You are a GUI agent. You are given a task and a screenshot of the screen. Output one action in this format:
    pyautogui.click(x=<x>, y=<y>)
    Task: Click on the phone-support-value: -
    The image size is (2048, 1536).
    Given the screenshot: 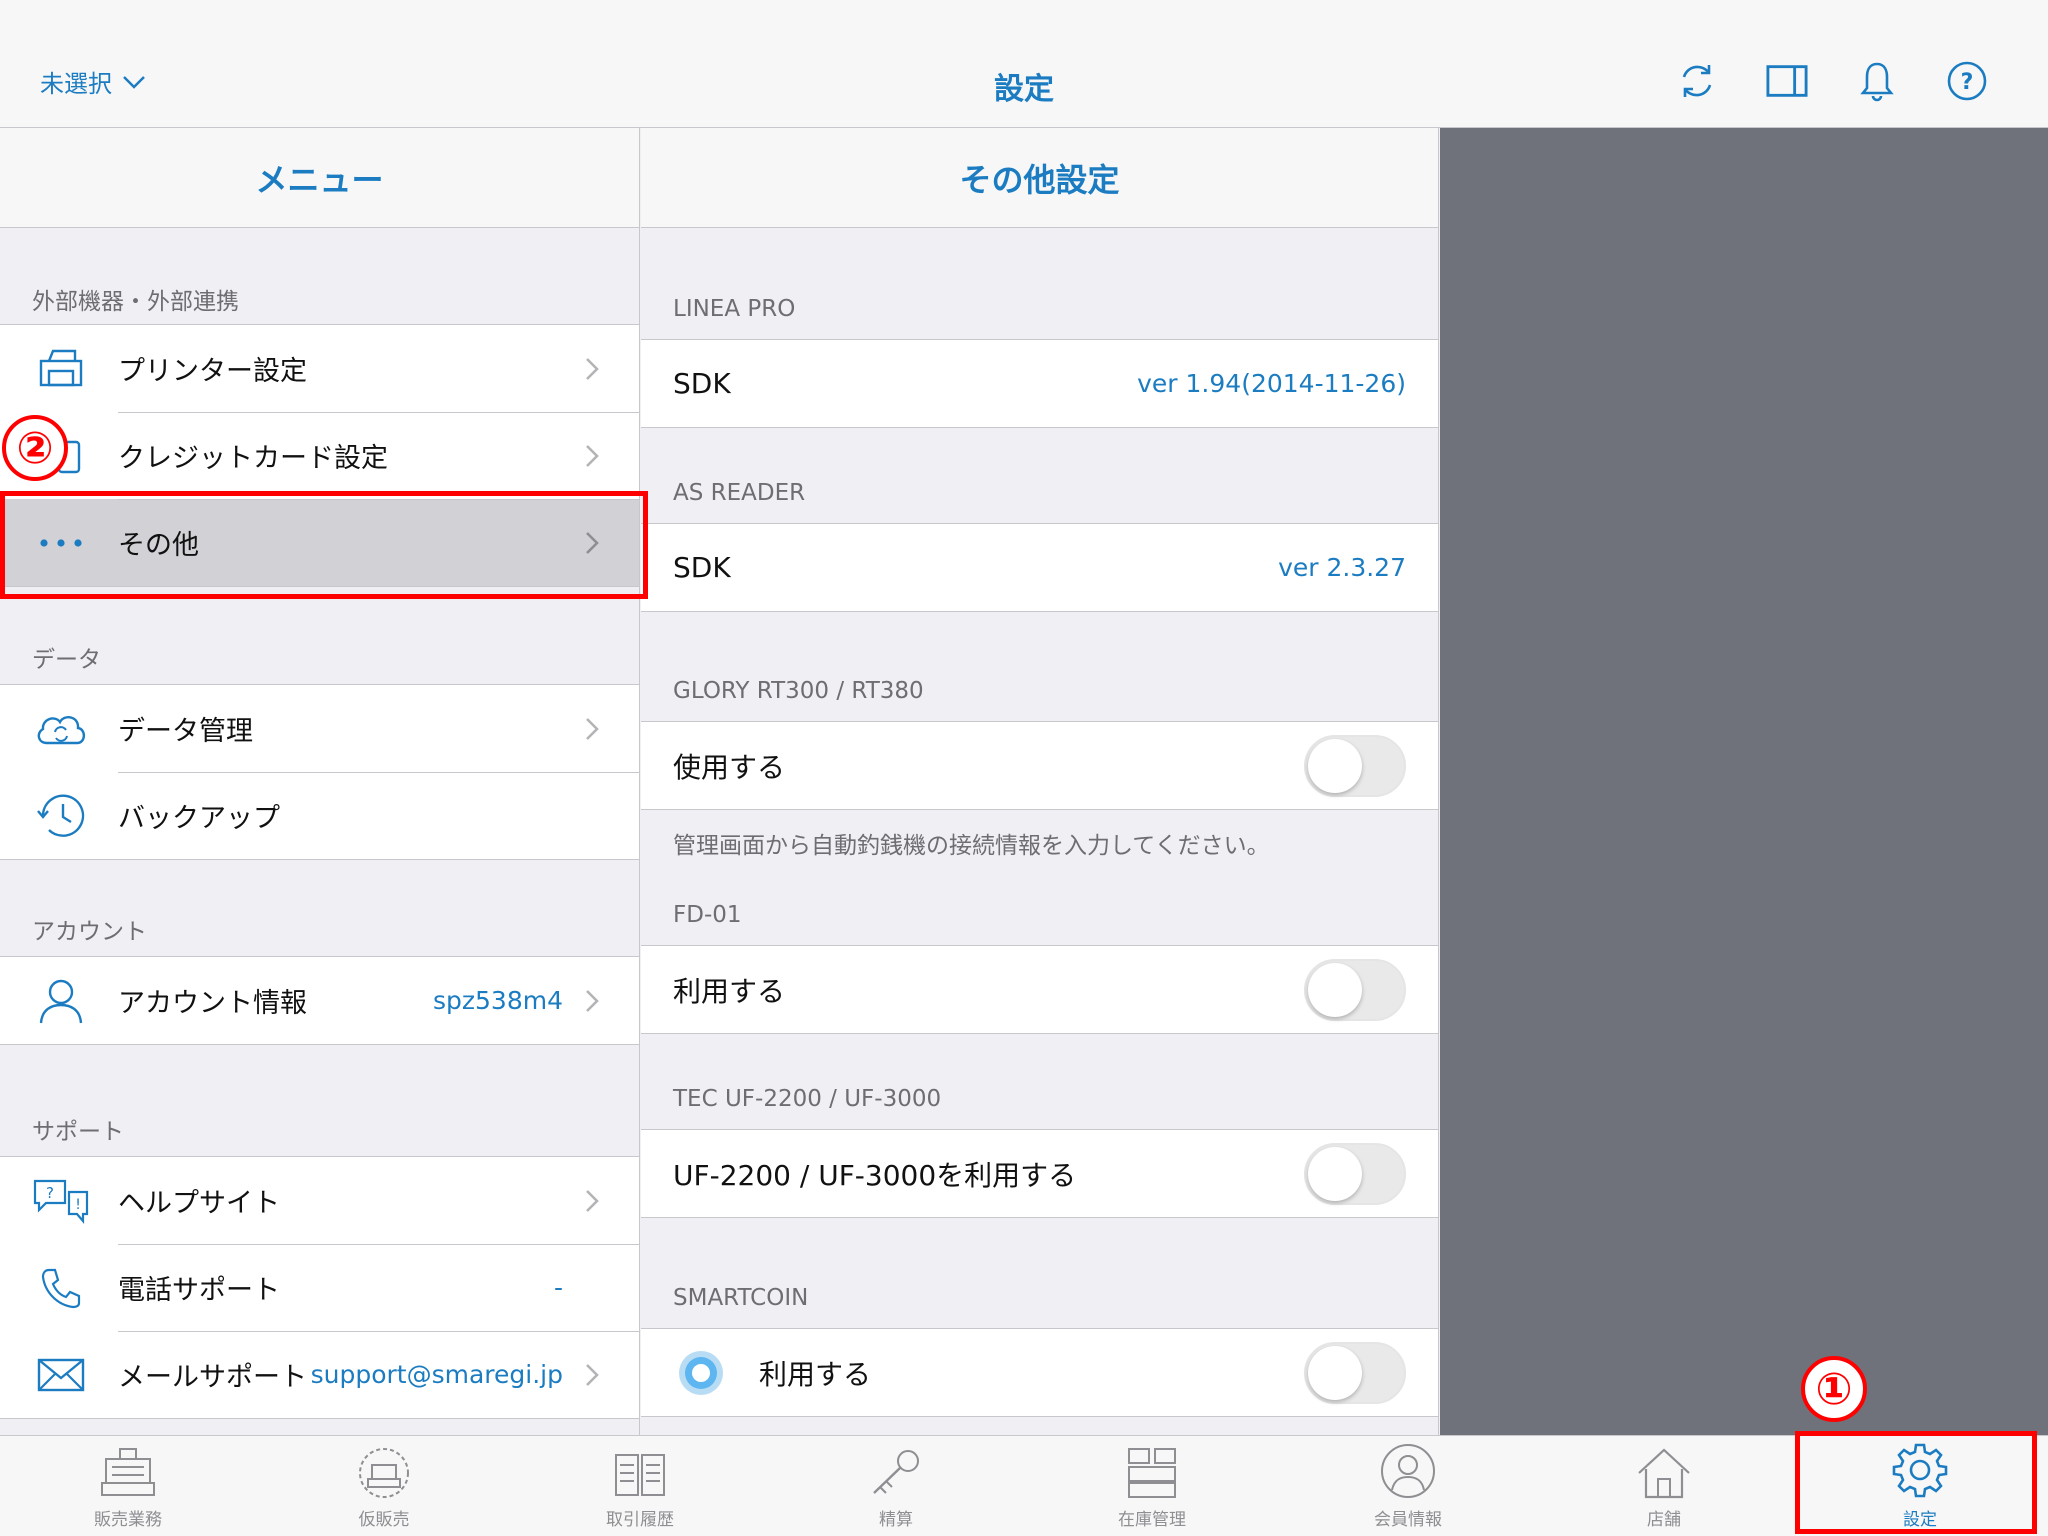 What is the action you would take?
    pyautogui.click(x=558, y=1287)
    